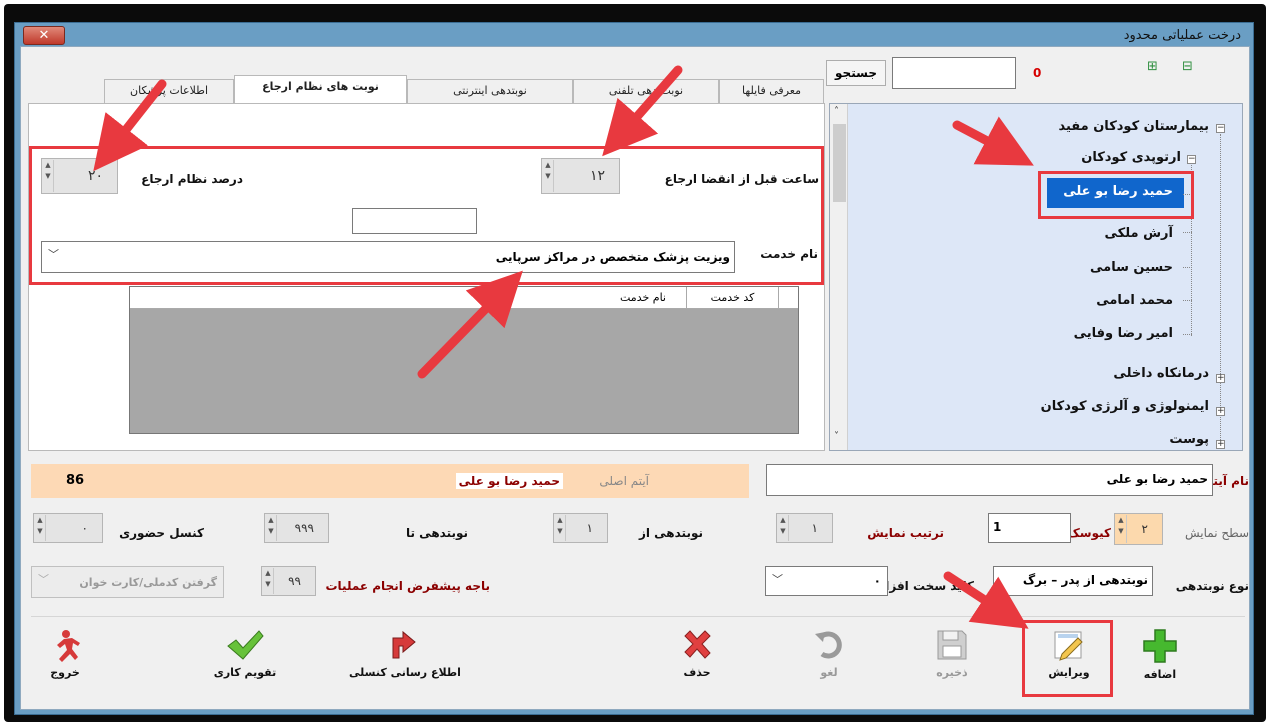  What do you see at coordinates (836, 436) in the screenshot?
I see `scroll-down-icon: ˅` at bounding box center [836, 436].